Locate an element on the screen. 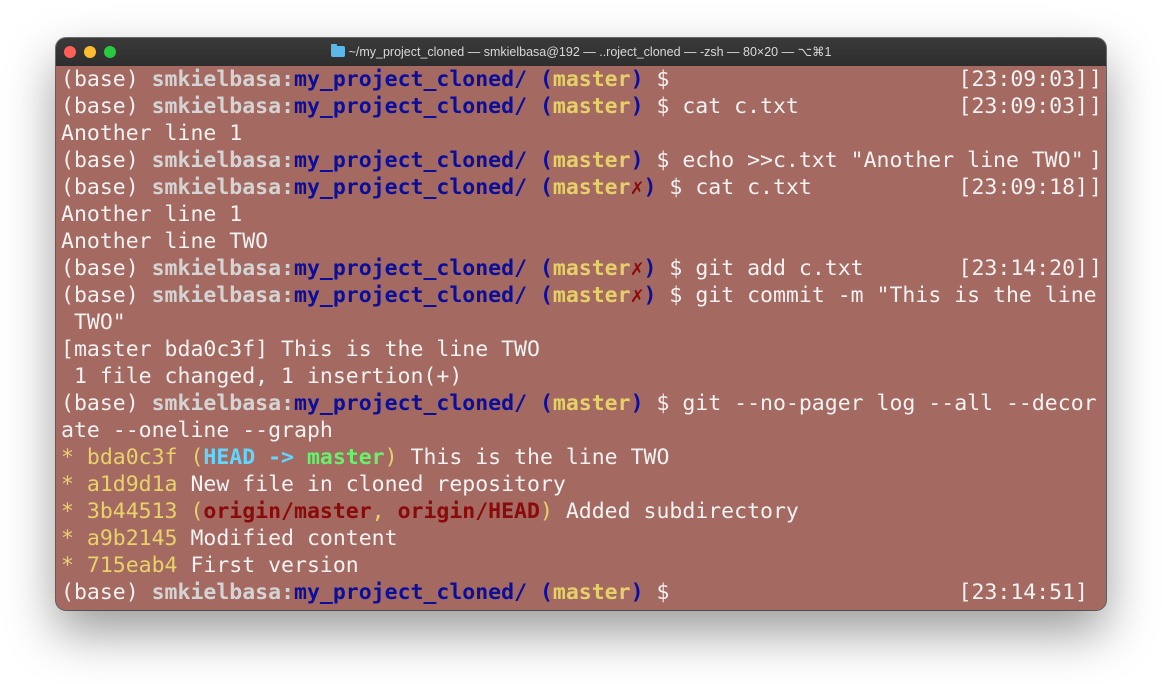 The image size is (1162, 684). commit-message: This is the line TWO is located at coordinates (533, 457).